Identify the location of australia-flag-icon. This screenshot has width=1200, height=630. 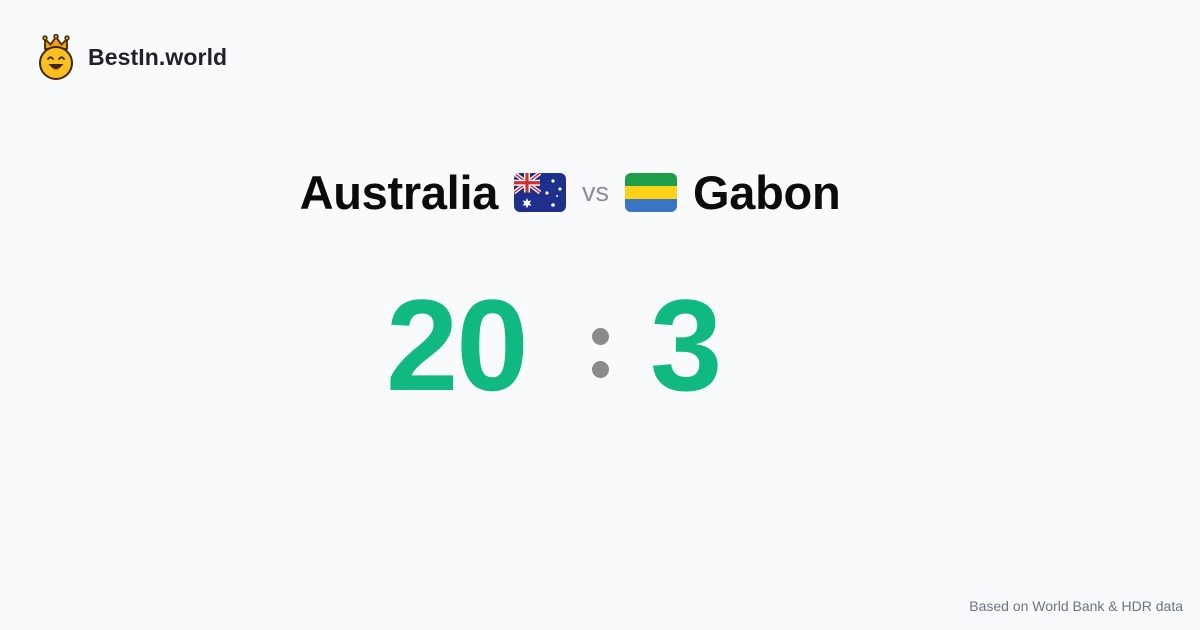
(540, 192).